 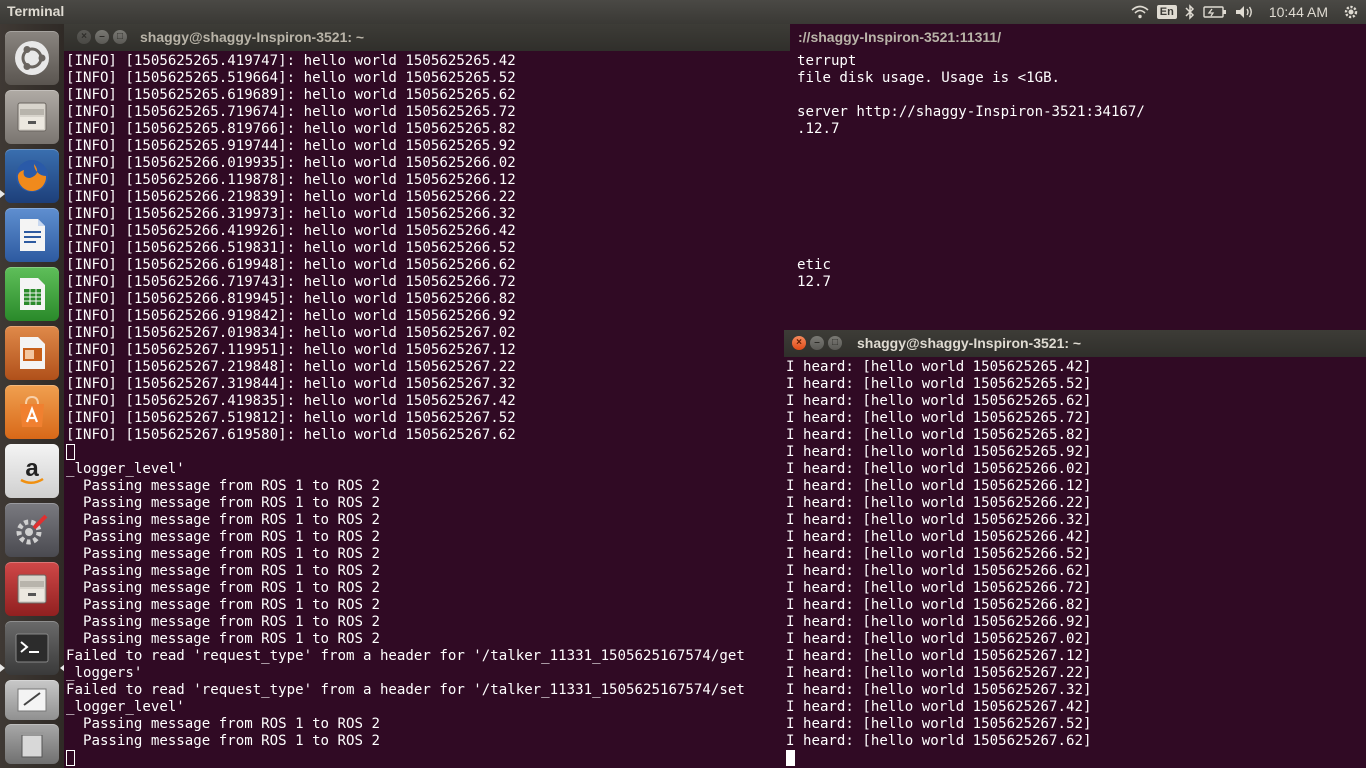 What do you see at coordinates (929, 78) in the screenshot?
I see `terminal-line: file disk usage. Usage is <1GB.` at bounding box center [929, 78].